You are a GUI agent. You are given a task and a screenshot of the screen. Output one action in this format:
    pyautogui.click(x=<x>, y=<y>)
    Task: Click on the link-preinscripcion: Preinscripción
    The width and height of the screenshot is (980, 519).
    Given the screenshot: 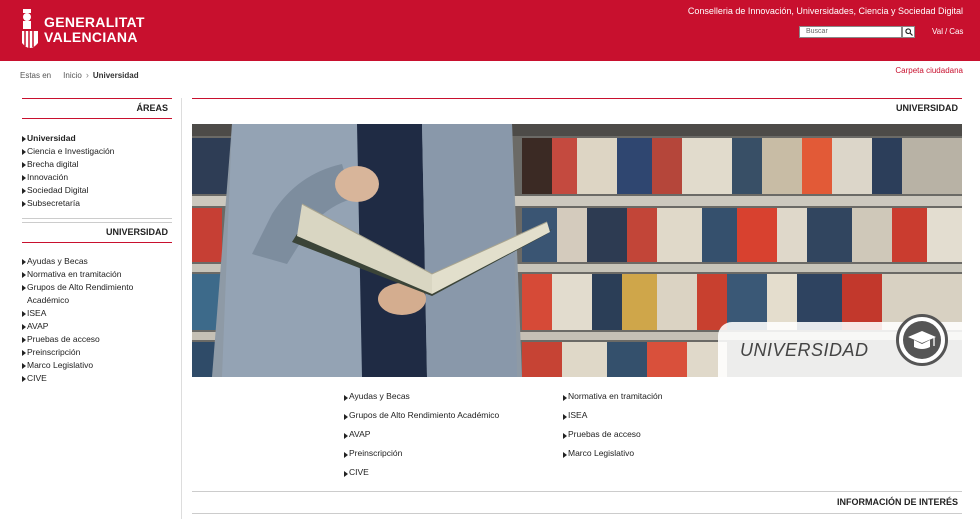 What is the action you would take?
    pyautogui.click(x=453, y=454)
    